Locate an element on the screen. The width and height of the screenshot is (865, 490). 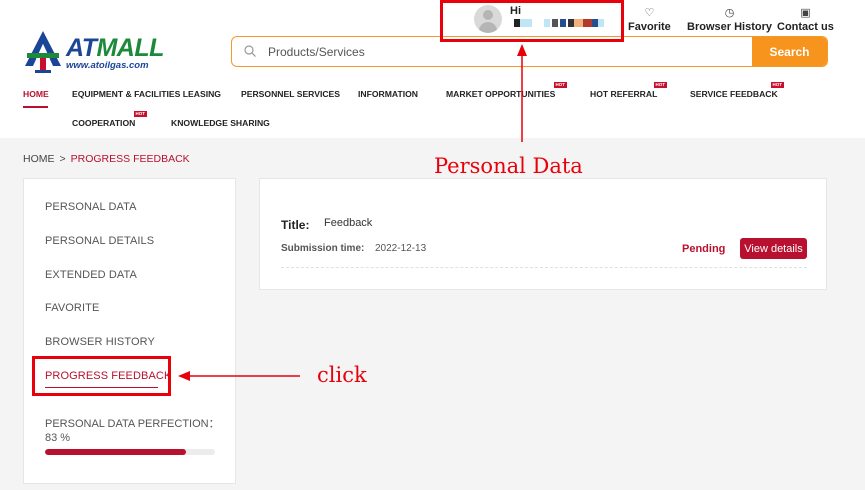
brand-mall: MALL is located at coordinates (130, 48).